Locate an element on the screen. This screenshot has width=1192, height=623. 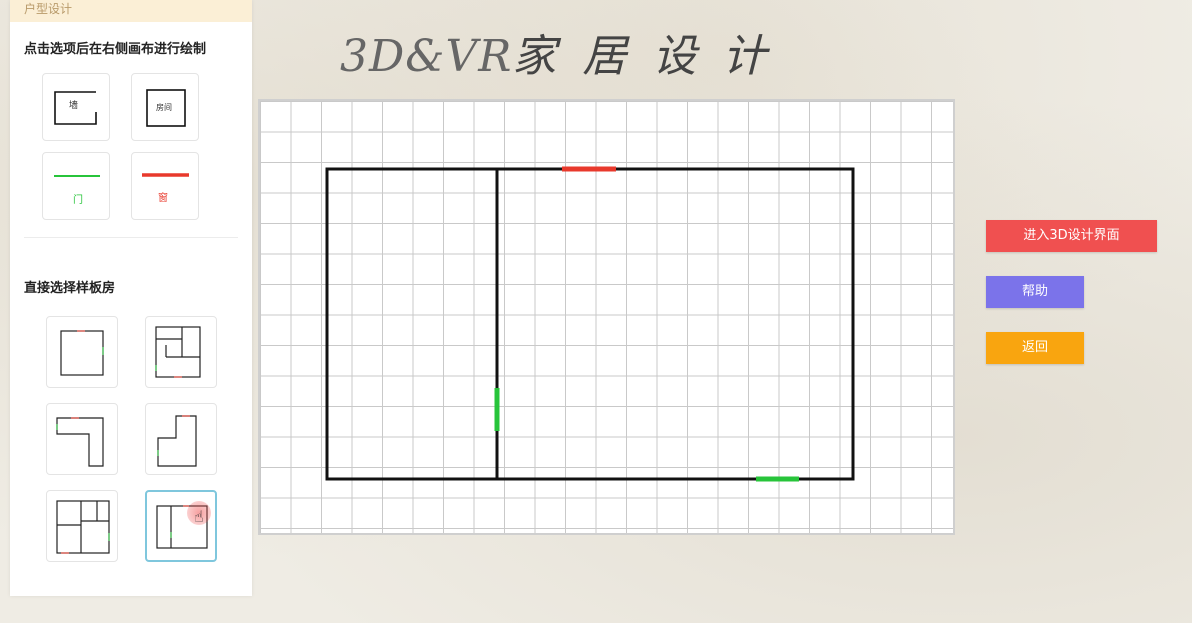
template-step-shape is located at coordinates (181, 439).